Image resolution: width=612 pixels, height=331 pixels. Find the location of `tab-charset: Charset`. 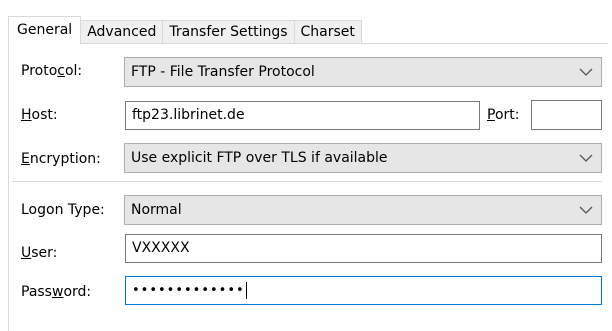

tab-charset: Charset is located at coordinates (327, 32).